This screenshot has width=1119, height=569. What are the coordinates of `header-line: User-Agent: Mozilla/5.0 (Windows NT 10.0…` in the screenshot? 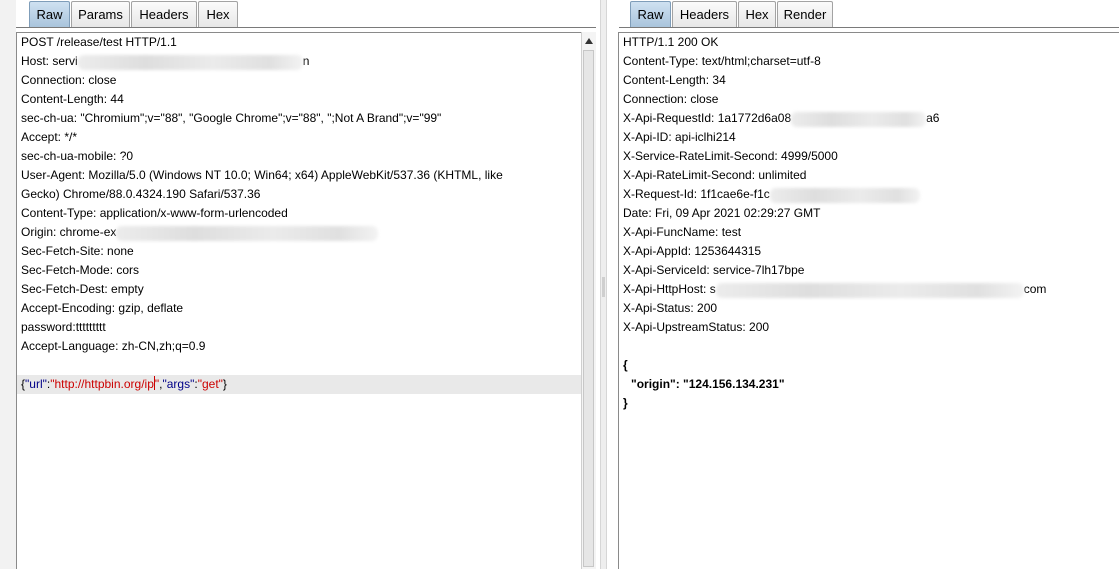 It's located at (262, 175).